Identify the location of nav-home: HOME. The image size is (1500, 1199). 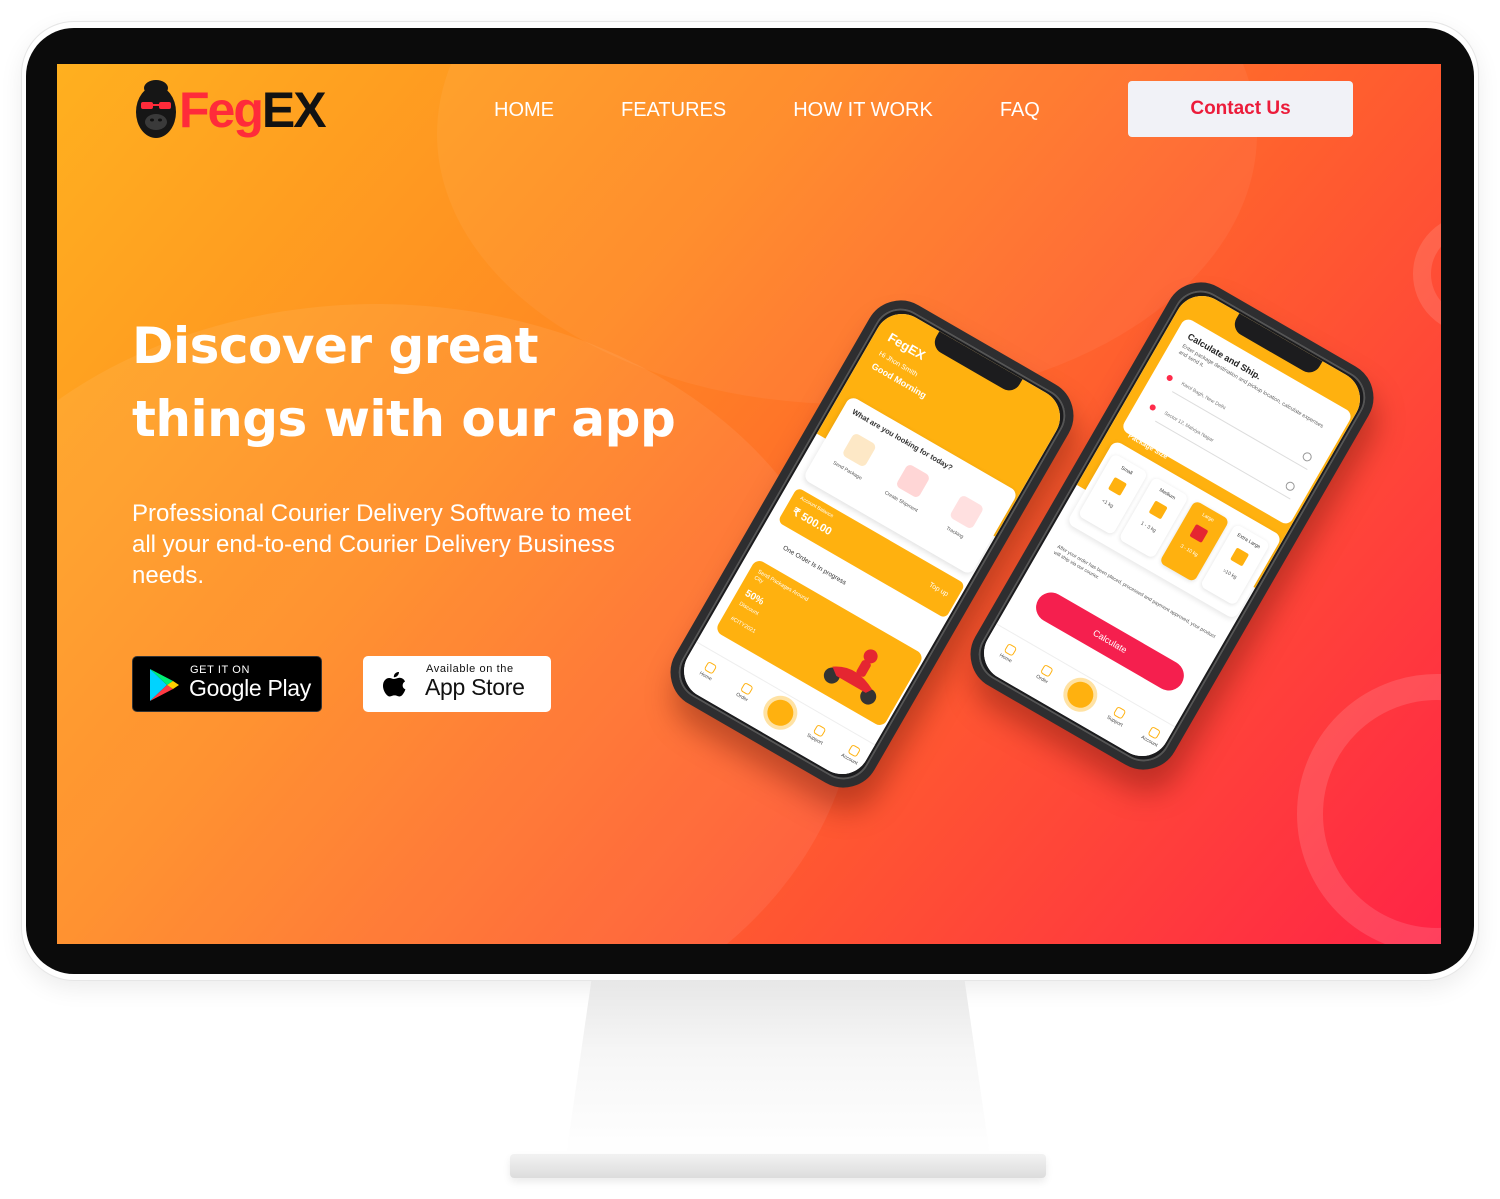
(524, 110).